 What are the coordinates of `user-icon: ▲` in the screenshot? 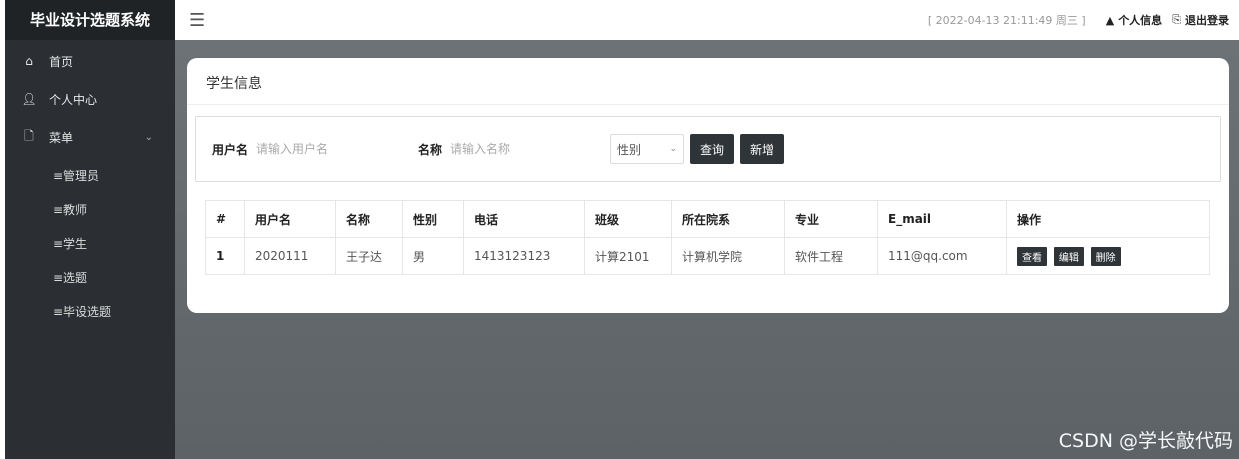 It's located at (1110, 20).